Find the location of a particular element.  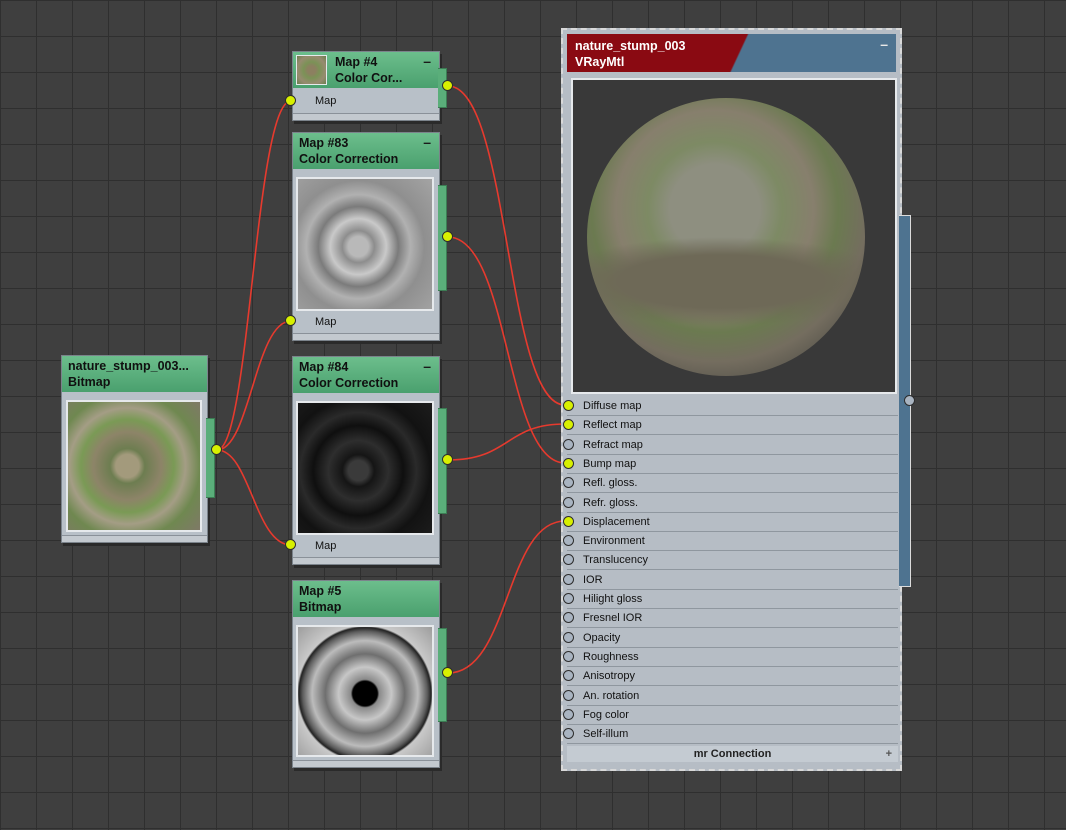

material-node-header: nature_stump_003 VRayMtl – is located at coordinates (731, 53).